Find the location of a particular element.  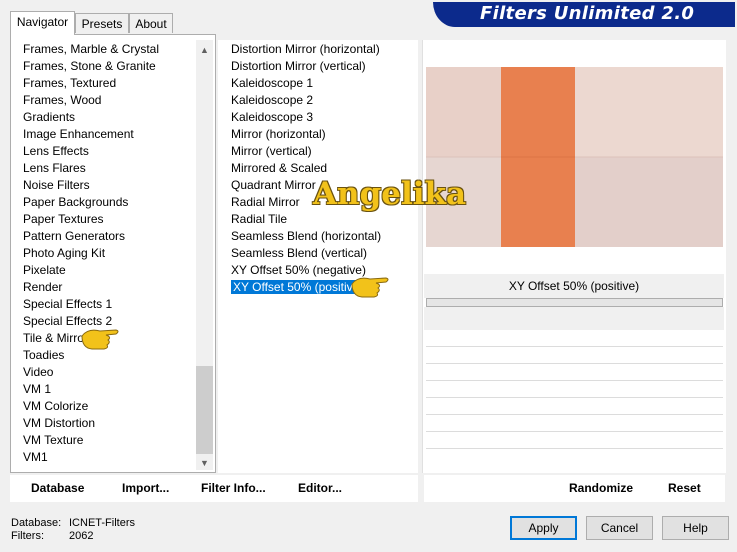

list-item-label: Kaleidoscope 3 is located at coordinates (272, 117).